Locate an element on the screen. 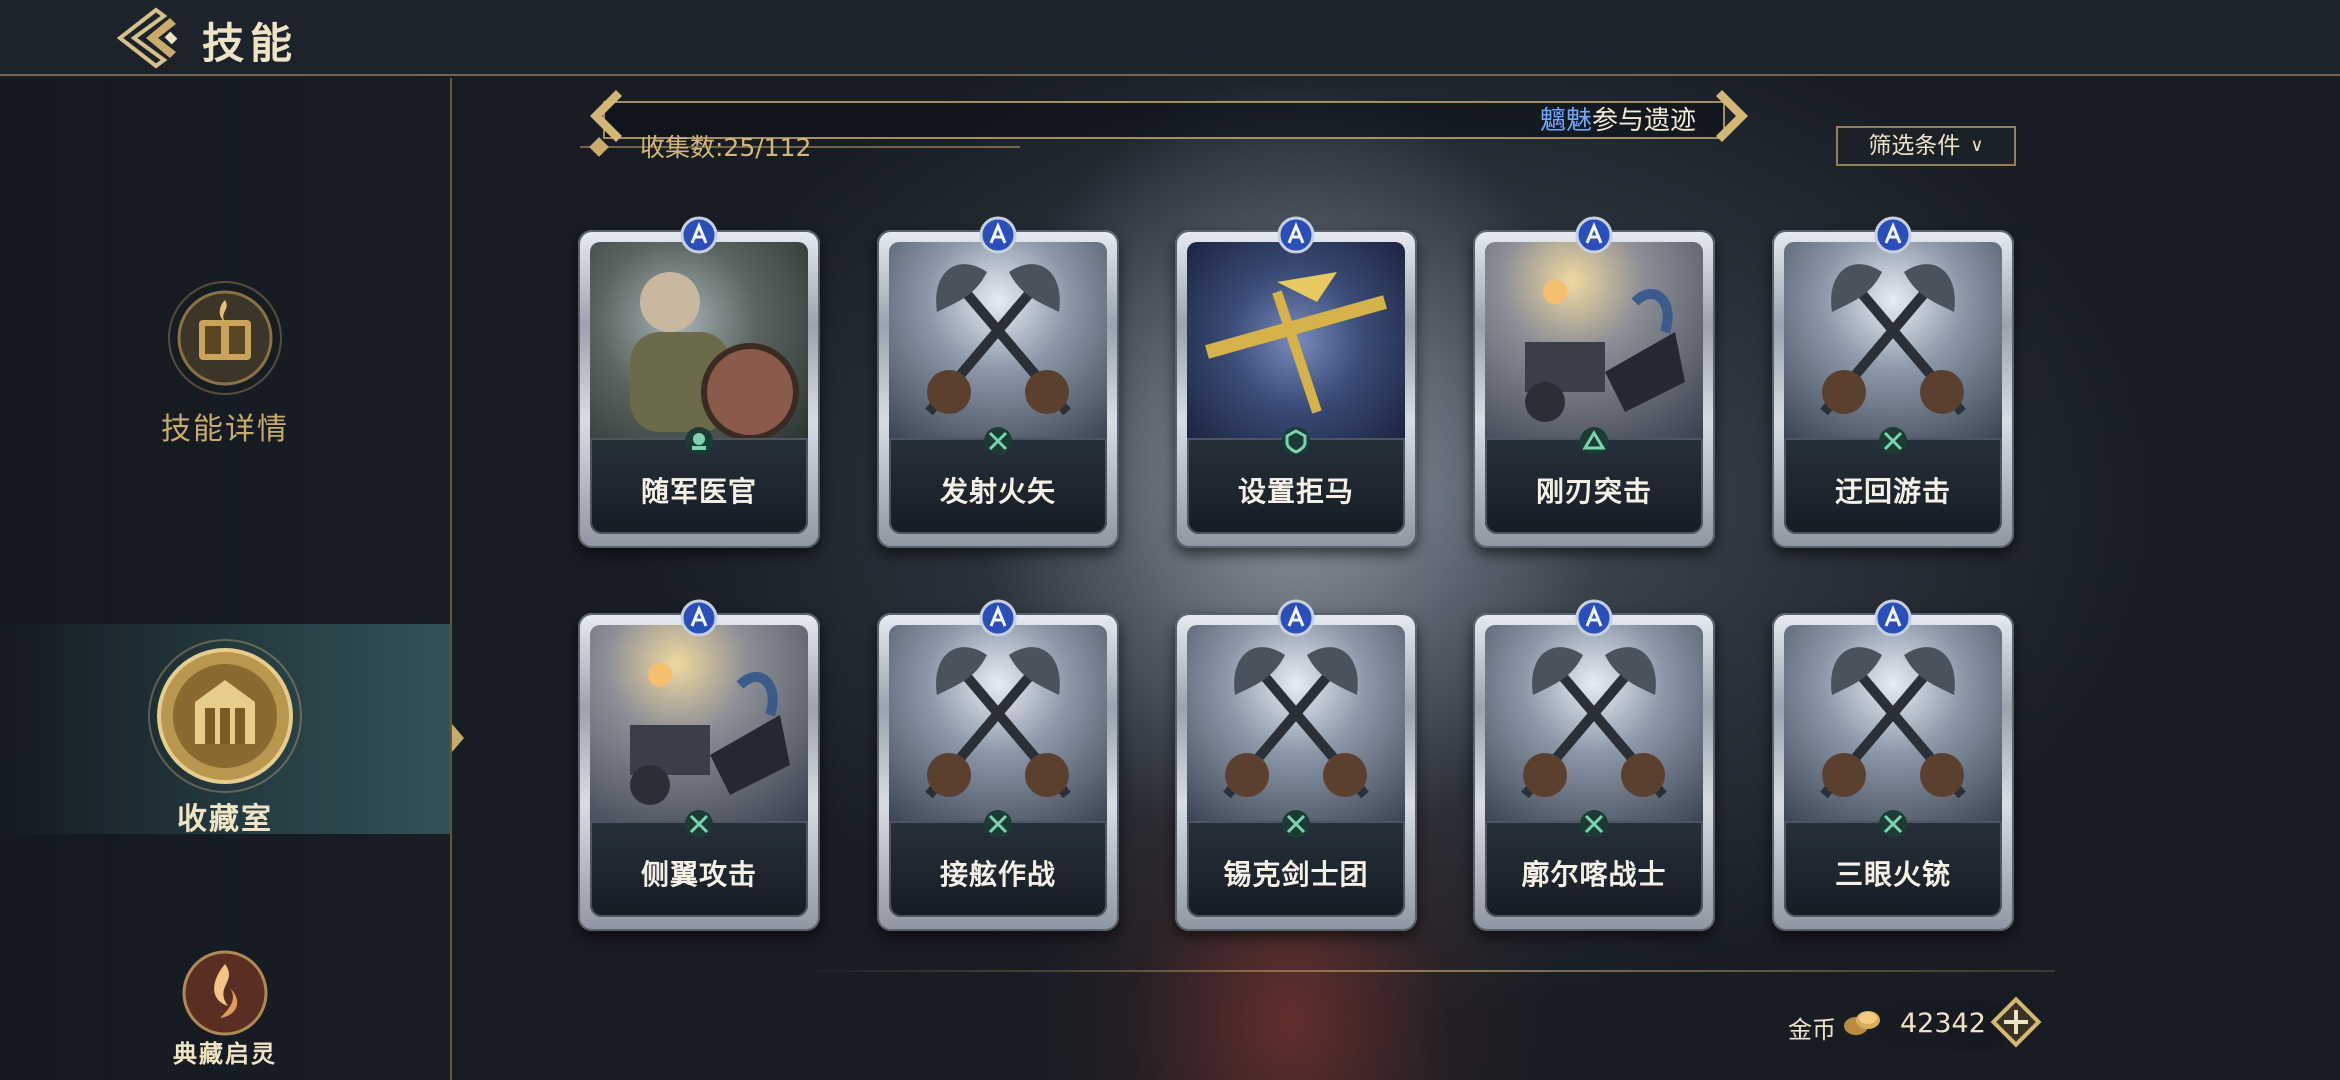 The width and height of the screenshot is (2340, 1080). skill-name: 廓尔喀战士 is located at coordinates (1594, 874).